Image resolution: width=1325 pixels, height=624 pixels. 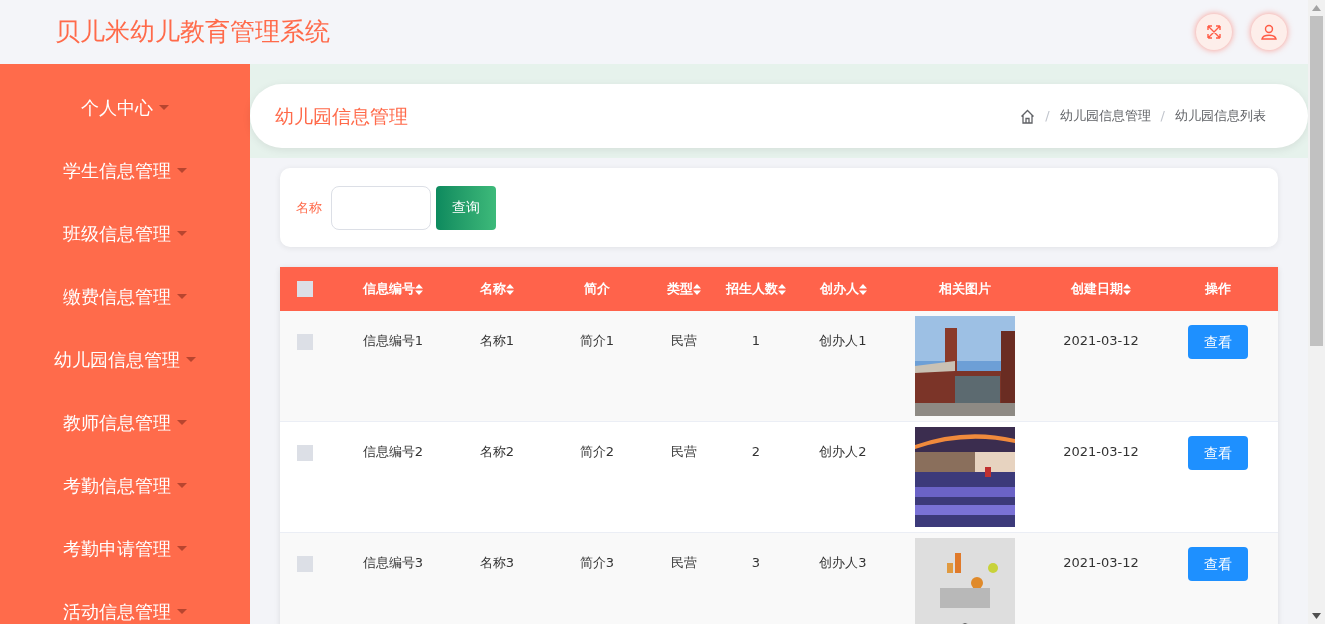 I want to click on scroll-up-icon, so click(x=1316, y=8).